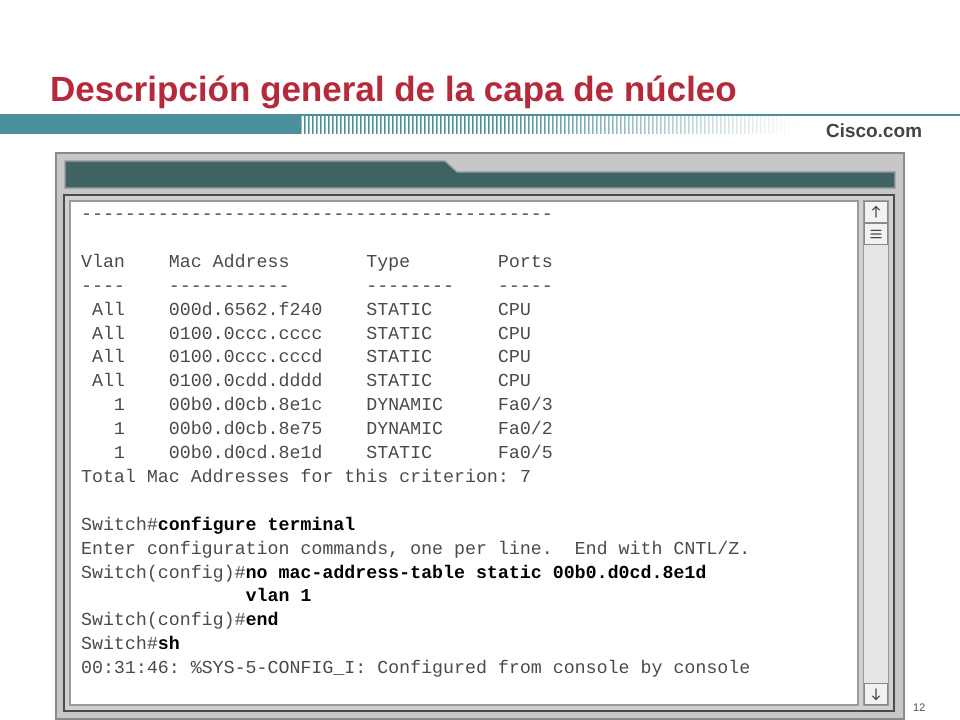 The width and height of the screenshot is (960, 720). I want to click on terminal-line: All 000d.6562.f240 STATIC CPU, so click(311, 311).